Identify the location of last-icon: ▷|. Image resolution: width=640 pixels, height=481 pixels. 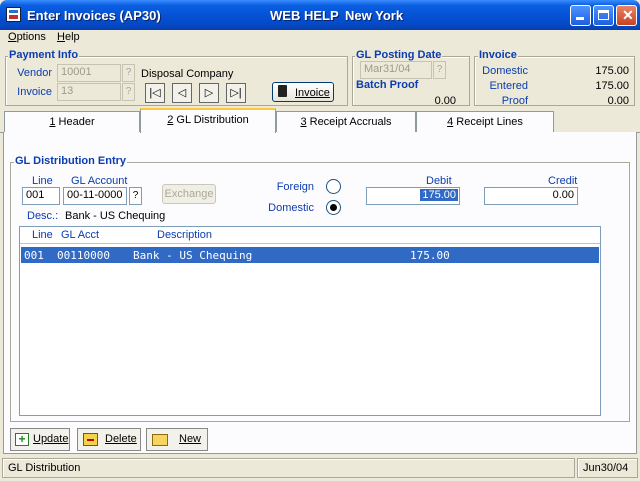
(236, 93).